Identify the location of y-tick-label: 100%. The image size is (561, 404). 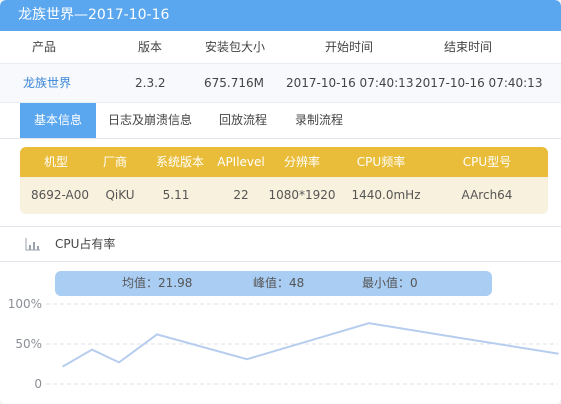
(25, 304).